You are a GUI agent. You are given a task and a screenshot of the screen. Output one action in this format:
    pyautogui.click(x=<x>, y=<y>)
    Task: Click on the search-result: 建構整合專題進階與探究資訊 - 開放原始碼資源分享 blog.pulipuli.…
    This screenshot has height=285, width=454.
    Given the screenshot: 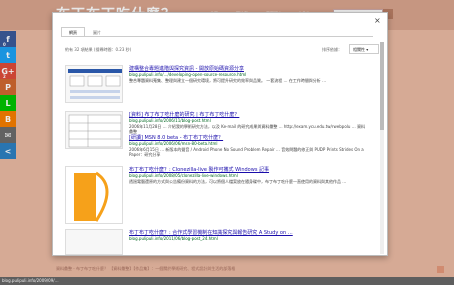 What is the action you would take?
    pyautogui.click(x=218, y=85)
    